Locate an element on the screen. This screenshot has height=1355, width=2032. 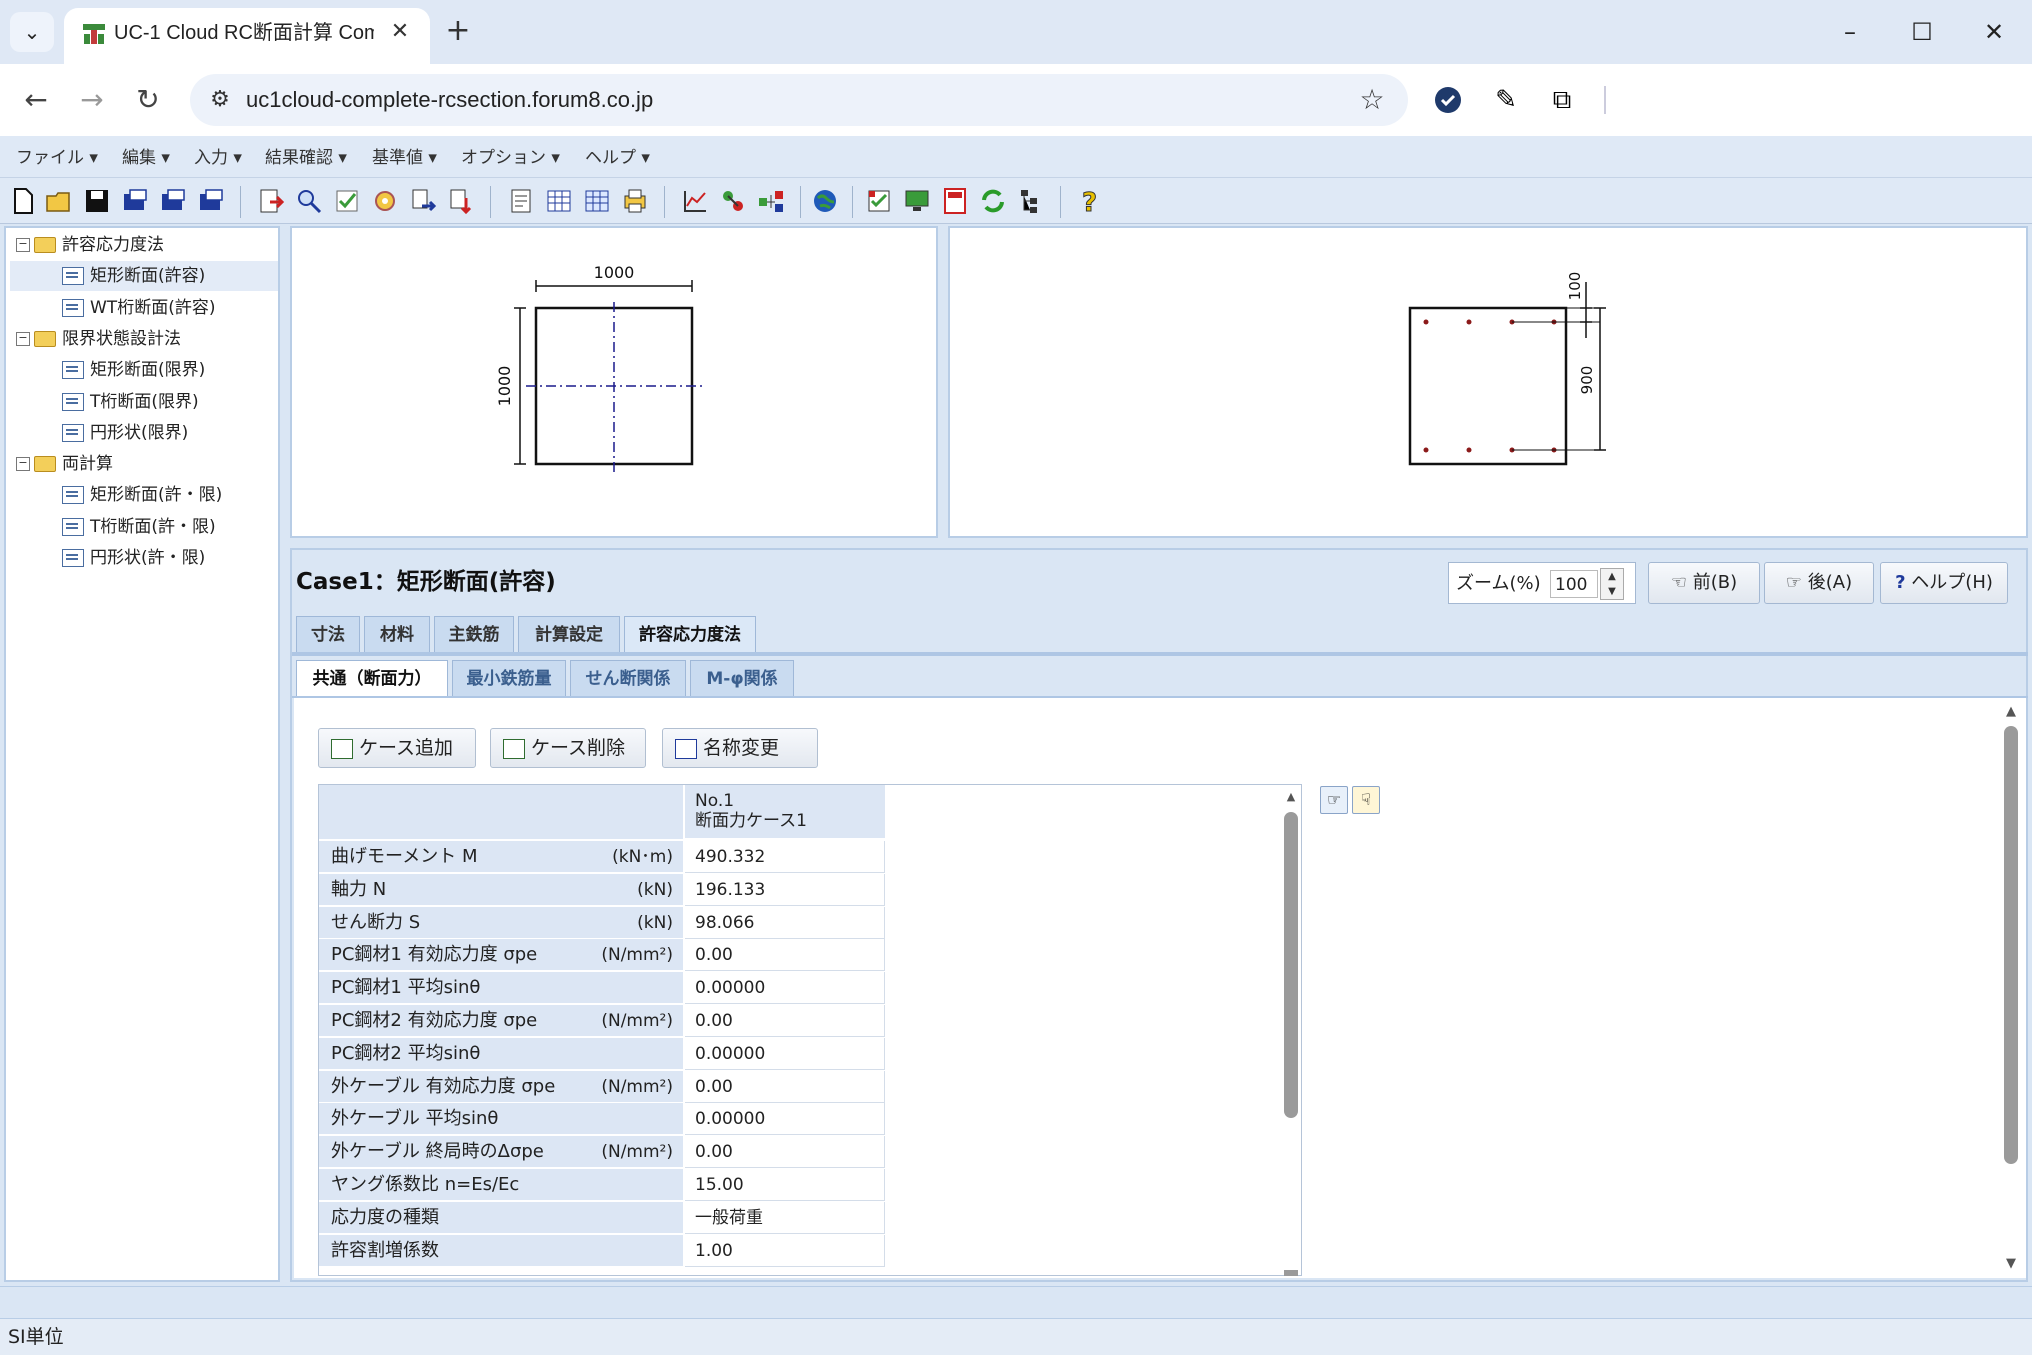
pointing-hand-down-icon: ☟ is located at coordinates (1366, 800).